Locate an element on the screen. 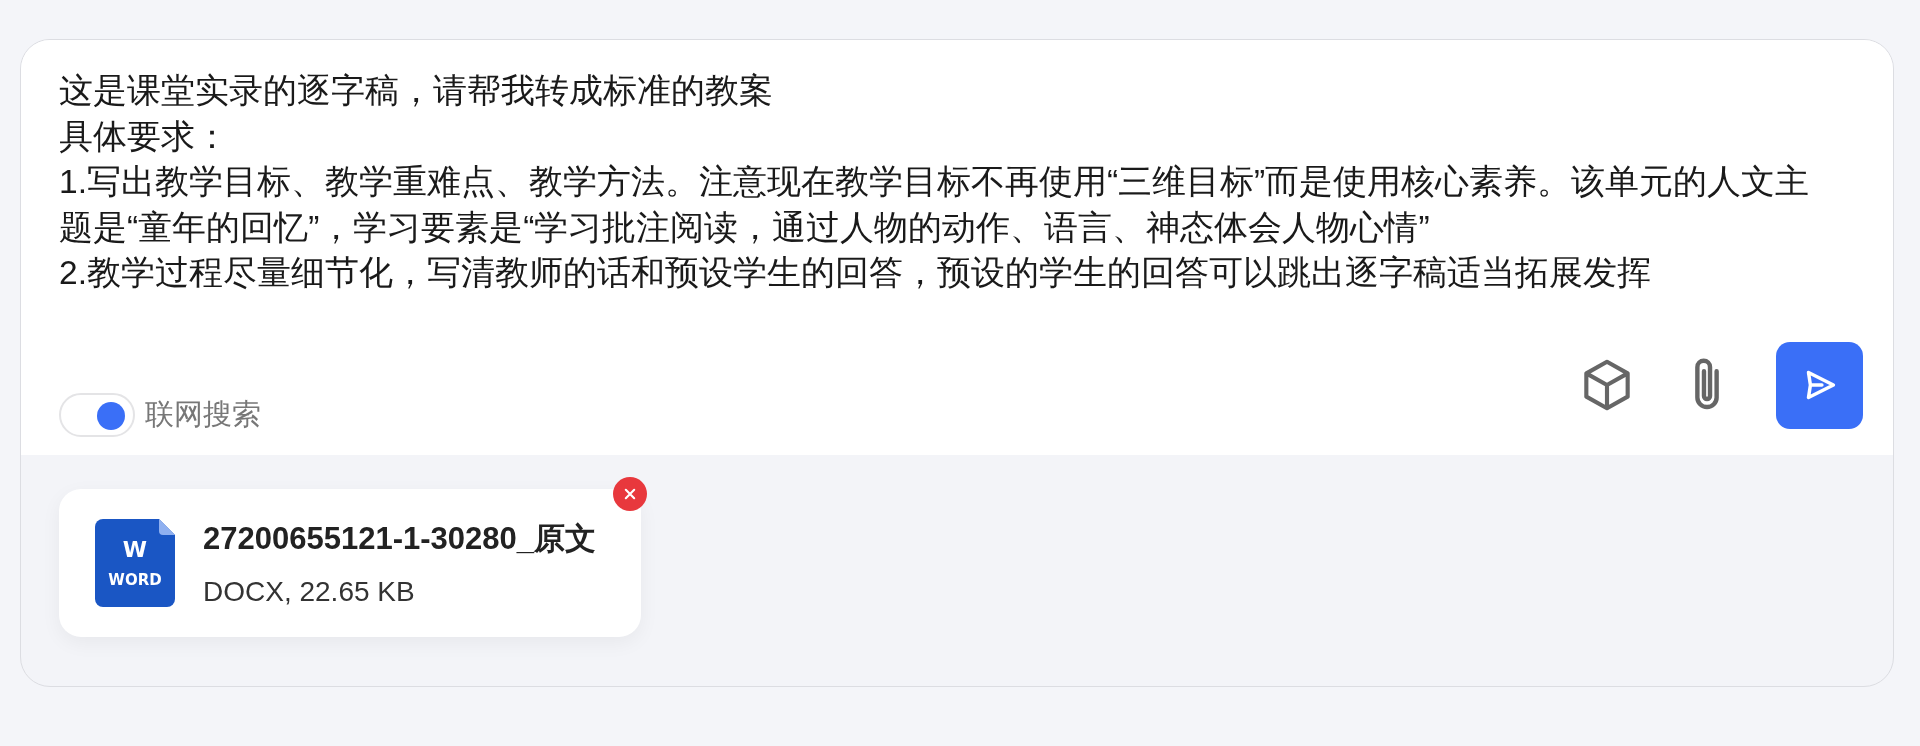 The width and height of the screenshot is (1920, 746). send-button is located at coordinates (1819, 385).